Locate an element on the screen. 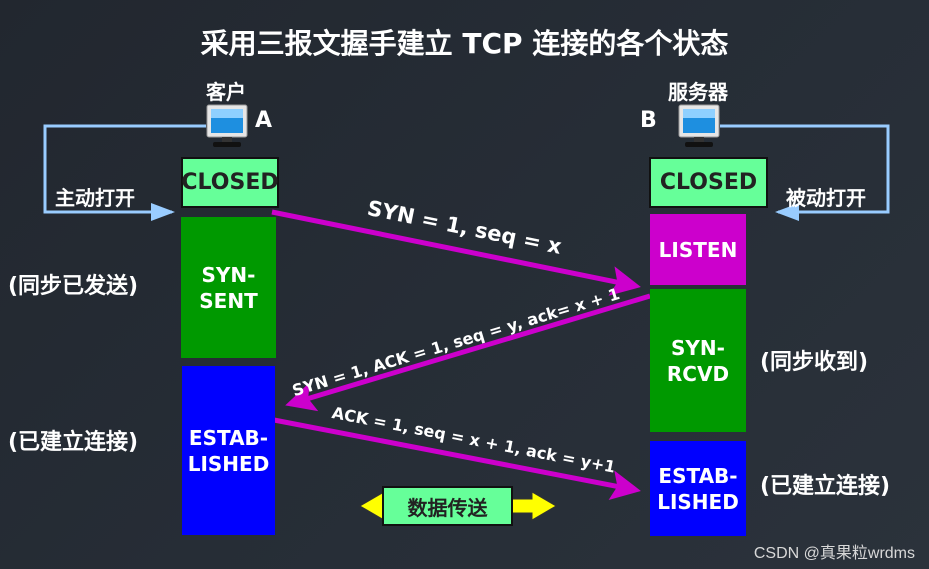 The height and width of the screenshot is (569, 929). server-state-listen: LISTEN is located at coordinates (698, 249).